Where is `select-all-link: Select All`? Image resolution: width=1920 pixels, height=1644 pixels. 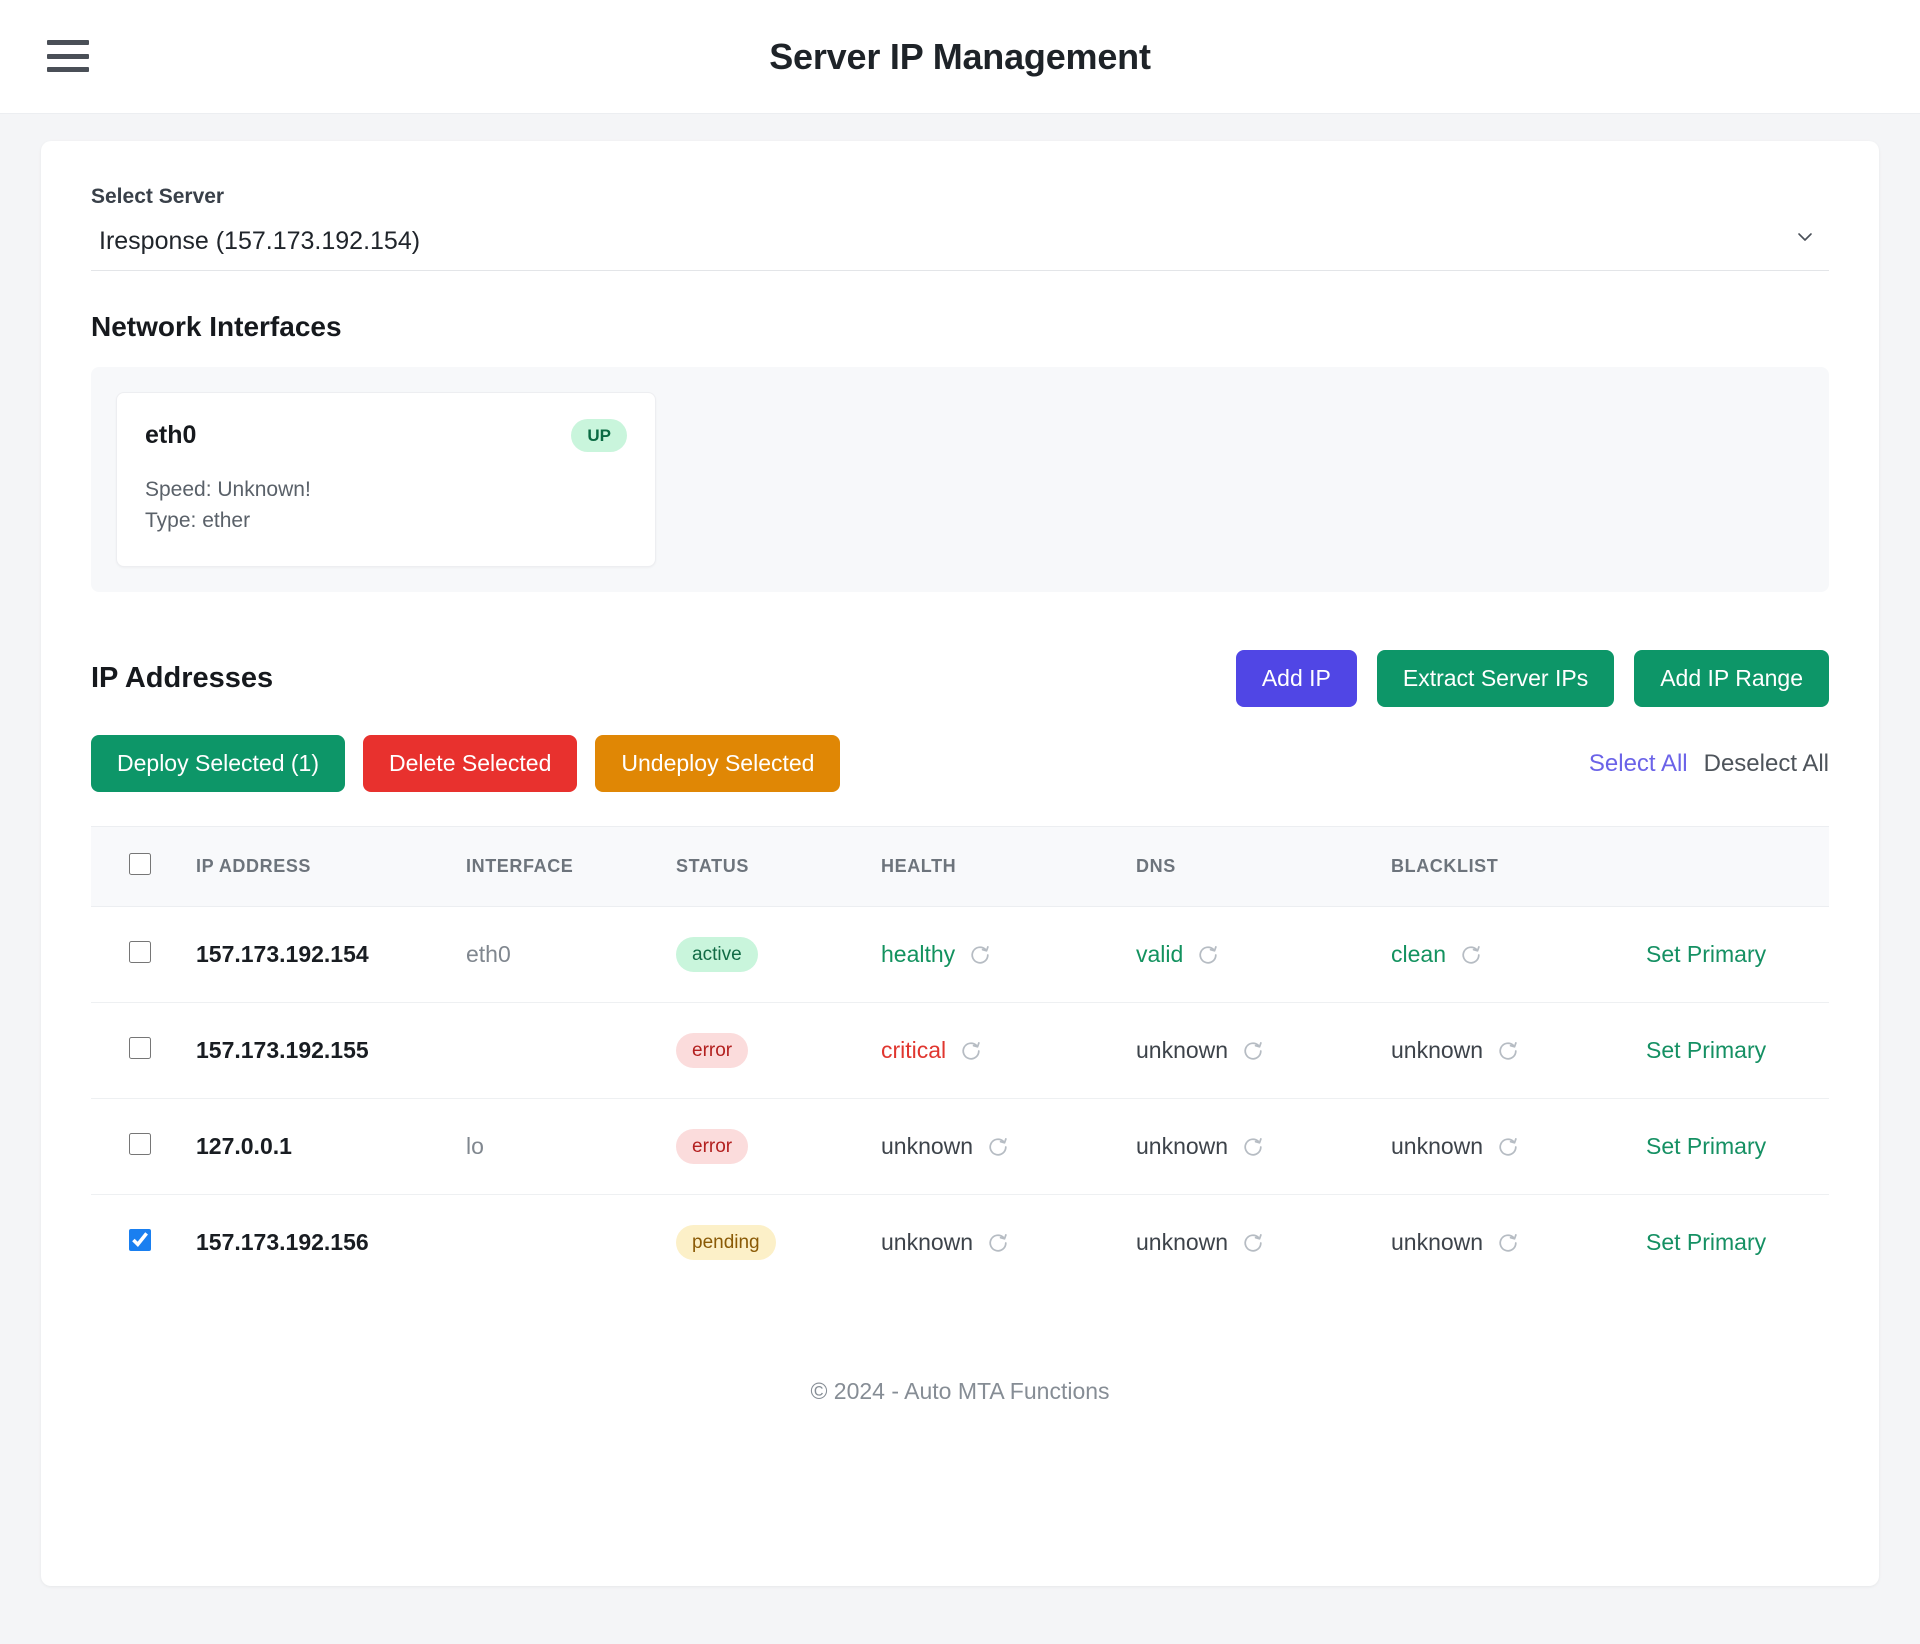 select-all-link: Select All is located at coordinates (1638, 764).